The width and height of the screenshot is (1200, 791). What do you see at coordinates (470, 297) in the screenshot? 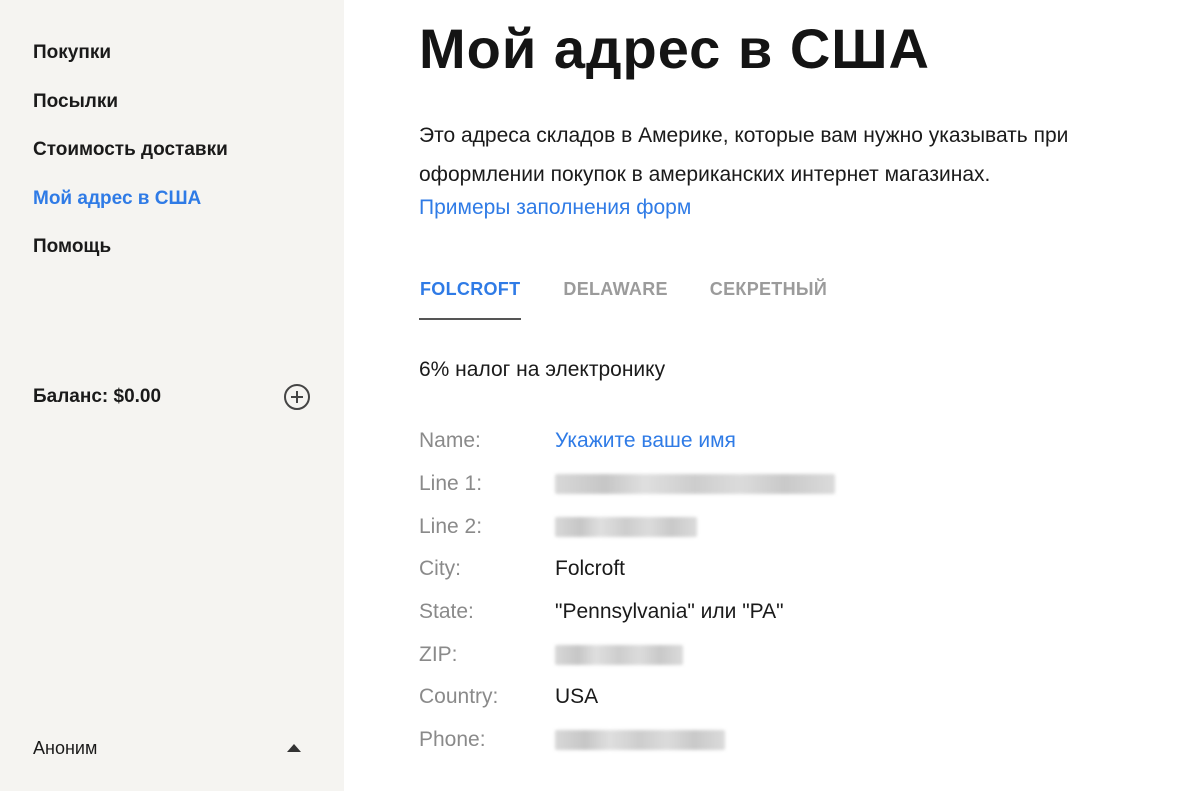
I see `tab-folcroft: FOLCROFT` at bounding box center [470, 297].